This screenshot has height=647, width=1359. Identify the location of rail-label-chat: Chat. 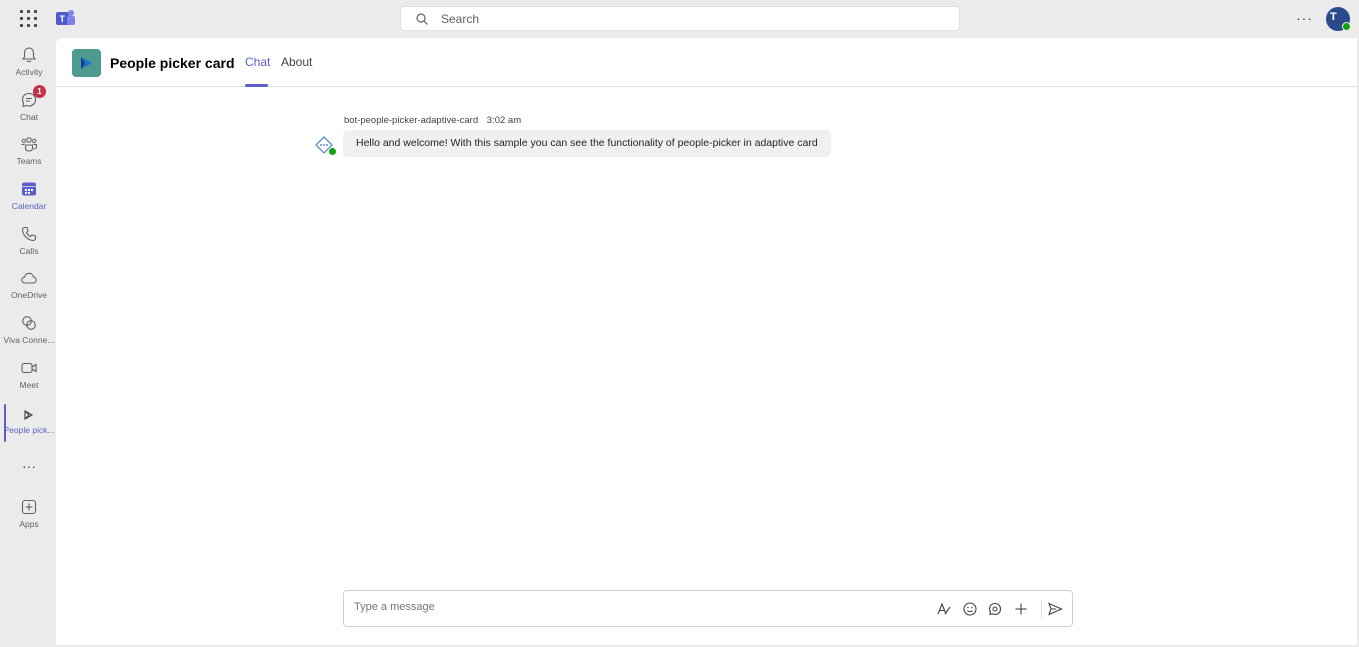
(29, 117).